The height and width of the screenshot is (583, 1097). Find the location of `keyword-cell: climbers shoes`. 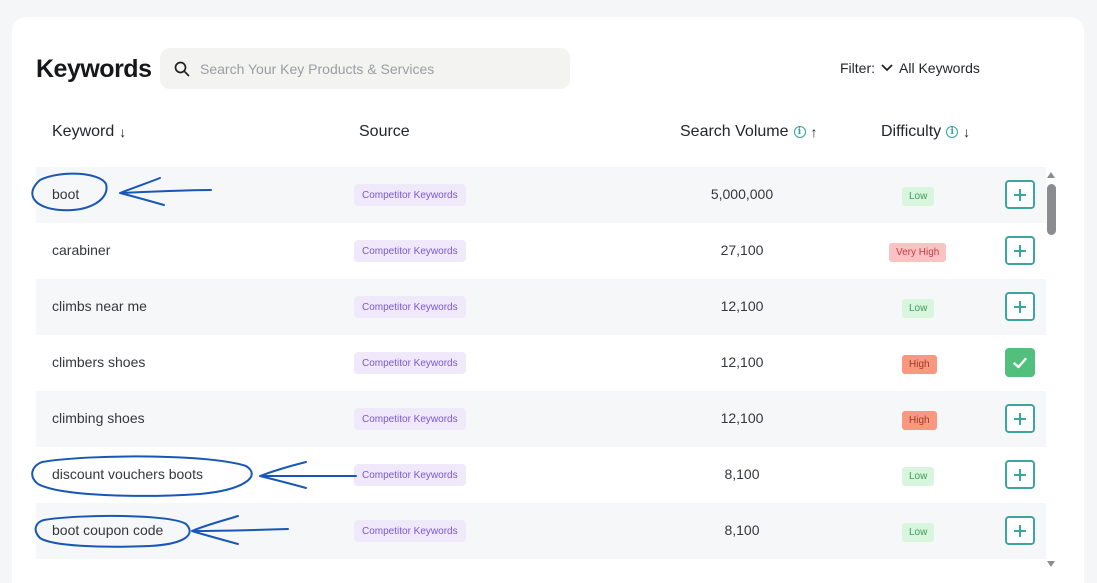

keyword-cell: climbers shoes is located at coordinates (99, 362).